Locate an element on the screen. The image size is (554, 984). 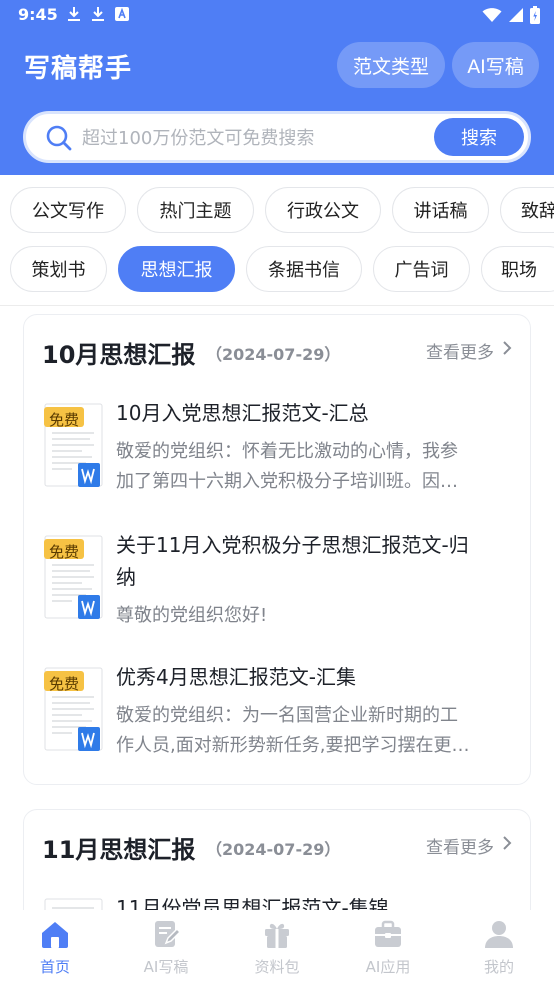
article-item: 11月份党员思想汇报范文-集锦 is located at coordinates (279, 901).